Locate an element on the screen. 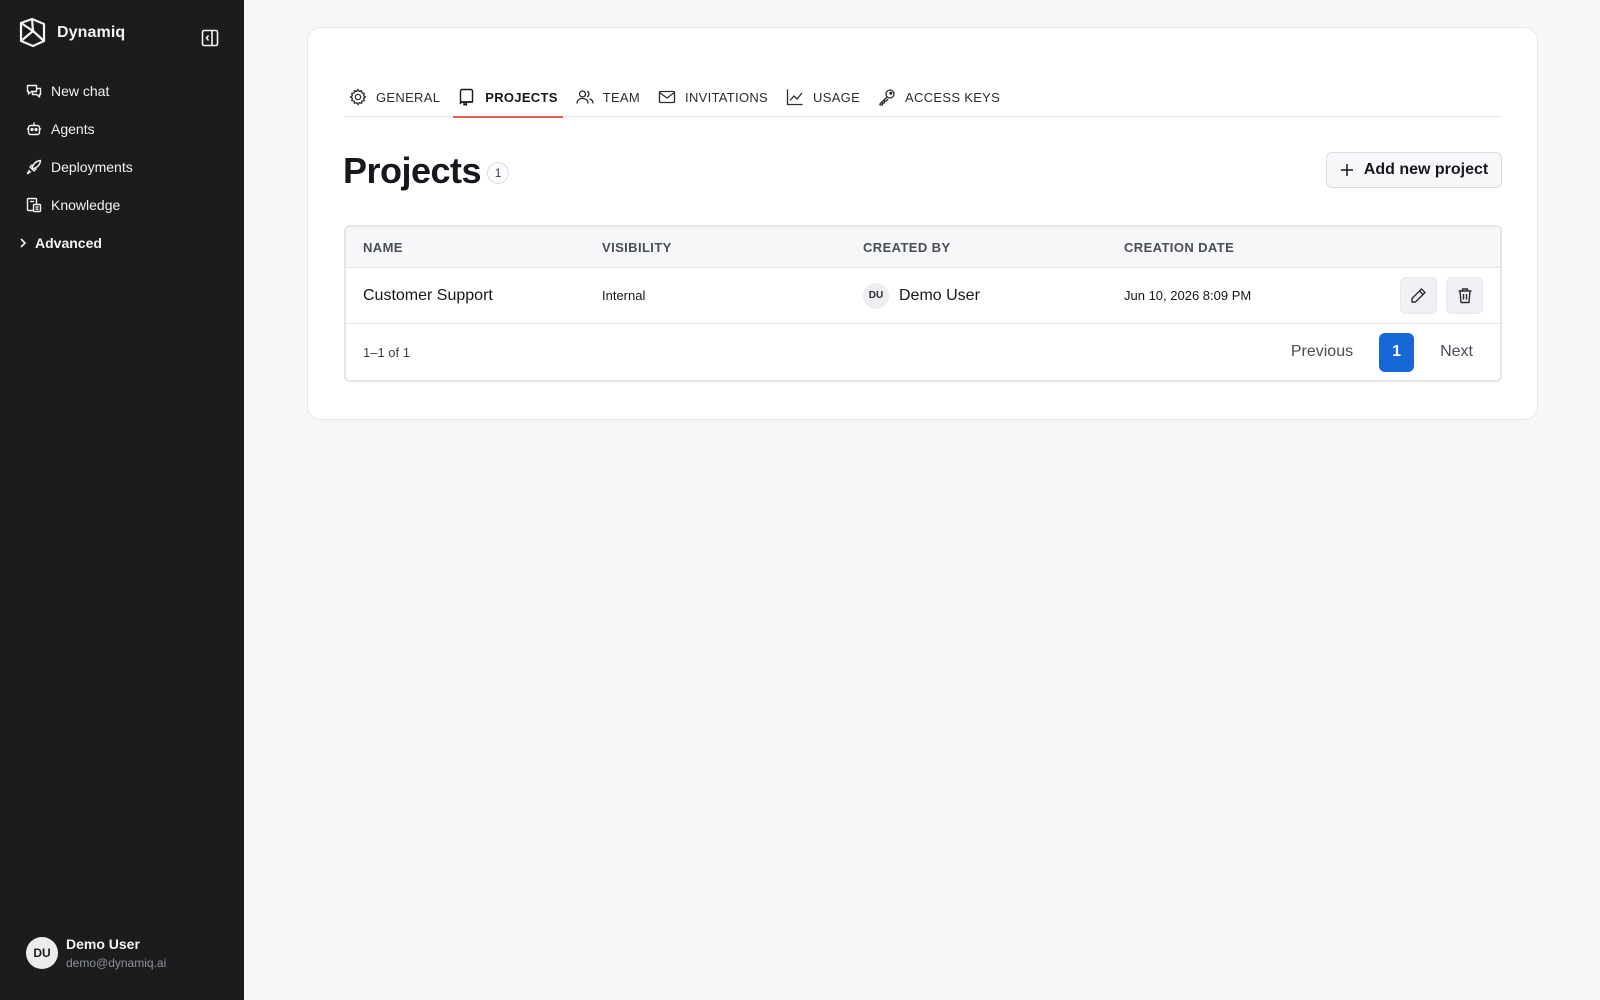  tab-access-keys: ACCESS KEYS is located at coordinates (939, 97).